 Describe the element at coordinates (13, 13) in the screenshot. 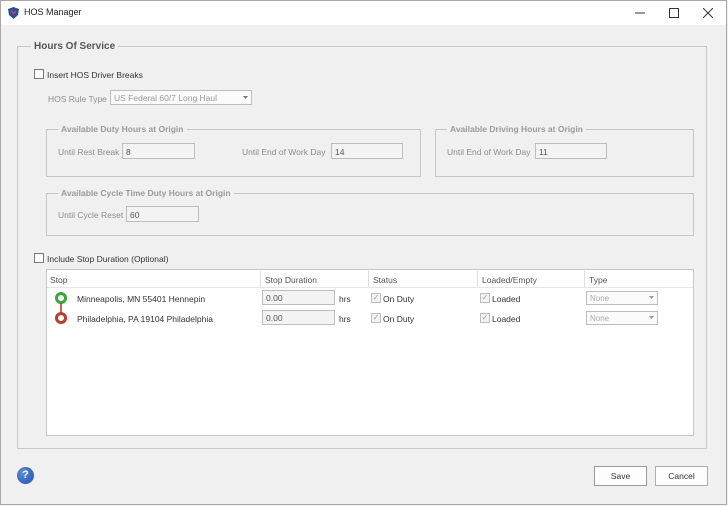

I see `shield-logo-icon` at that location.